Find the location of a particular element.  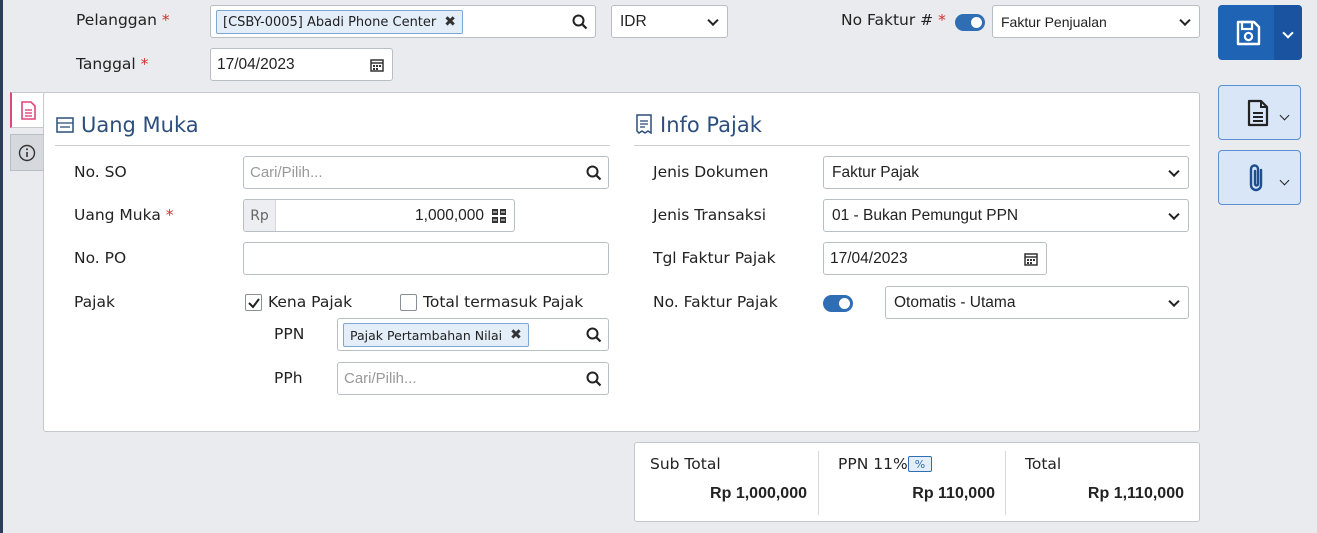

document-menu-button is located at coordinates (1259, 112).